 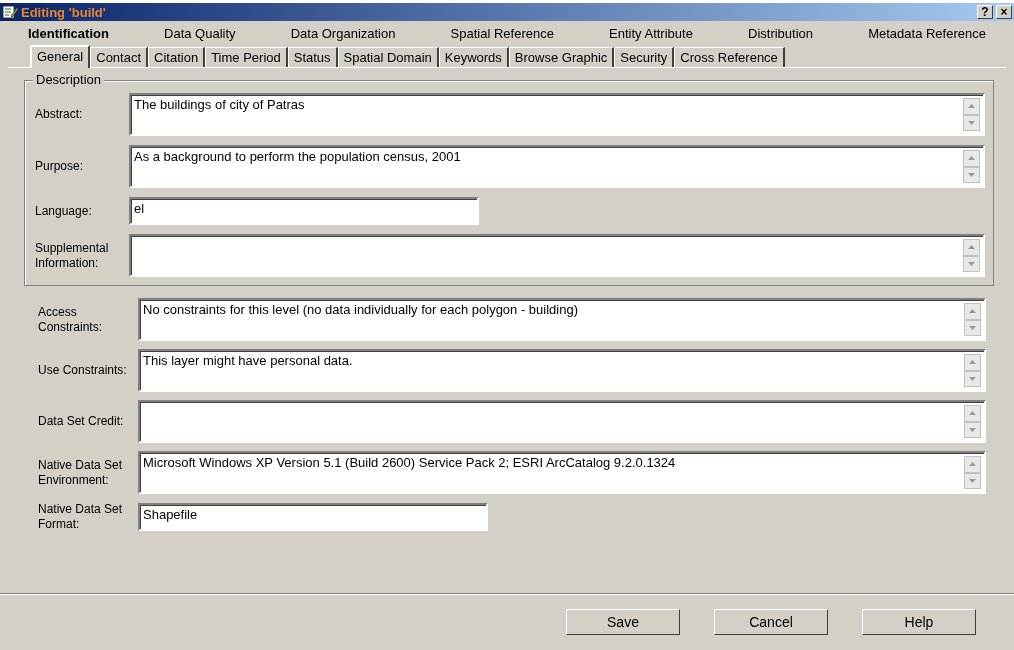 What do you see at coordinates (985, 12) in the screenshot?
I see `help-button: ?` at bounding box center [985, 12].